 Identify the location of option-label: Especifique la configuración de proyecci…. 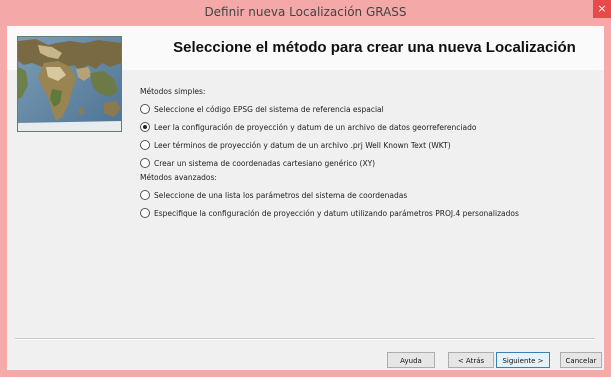
(336, 213).